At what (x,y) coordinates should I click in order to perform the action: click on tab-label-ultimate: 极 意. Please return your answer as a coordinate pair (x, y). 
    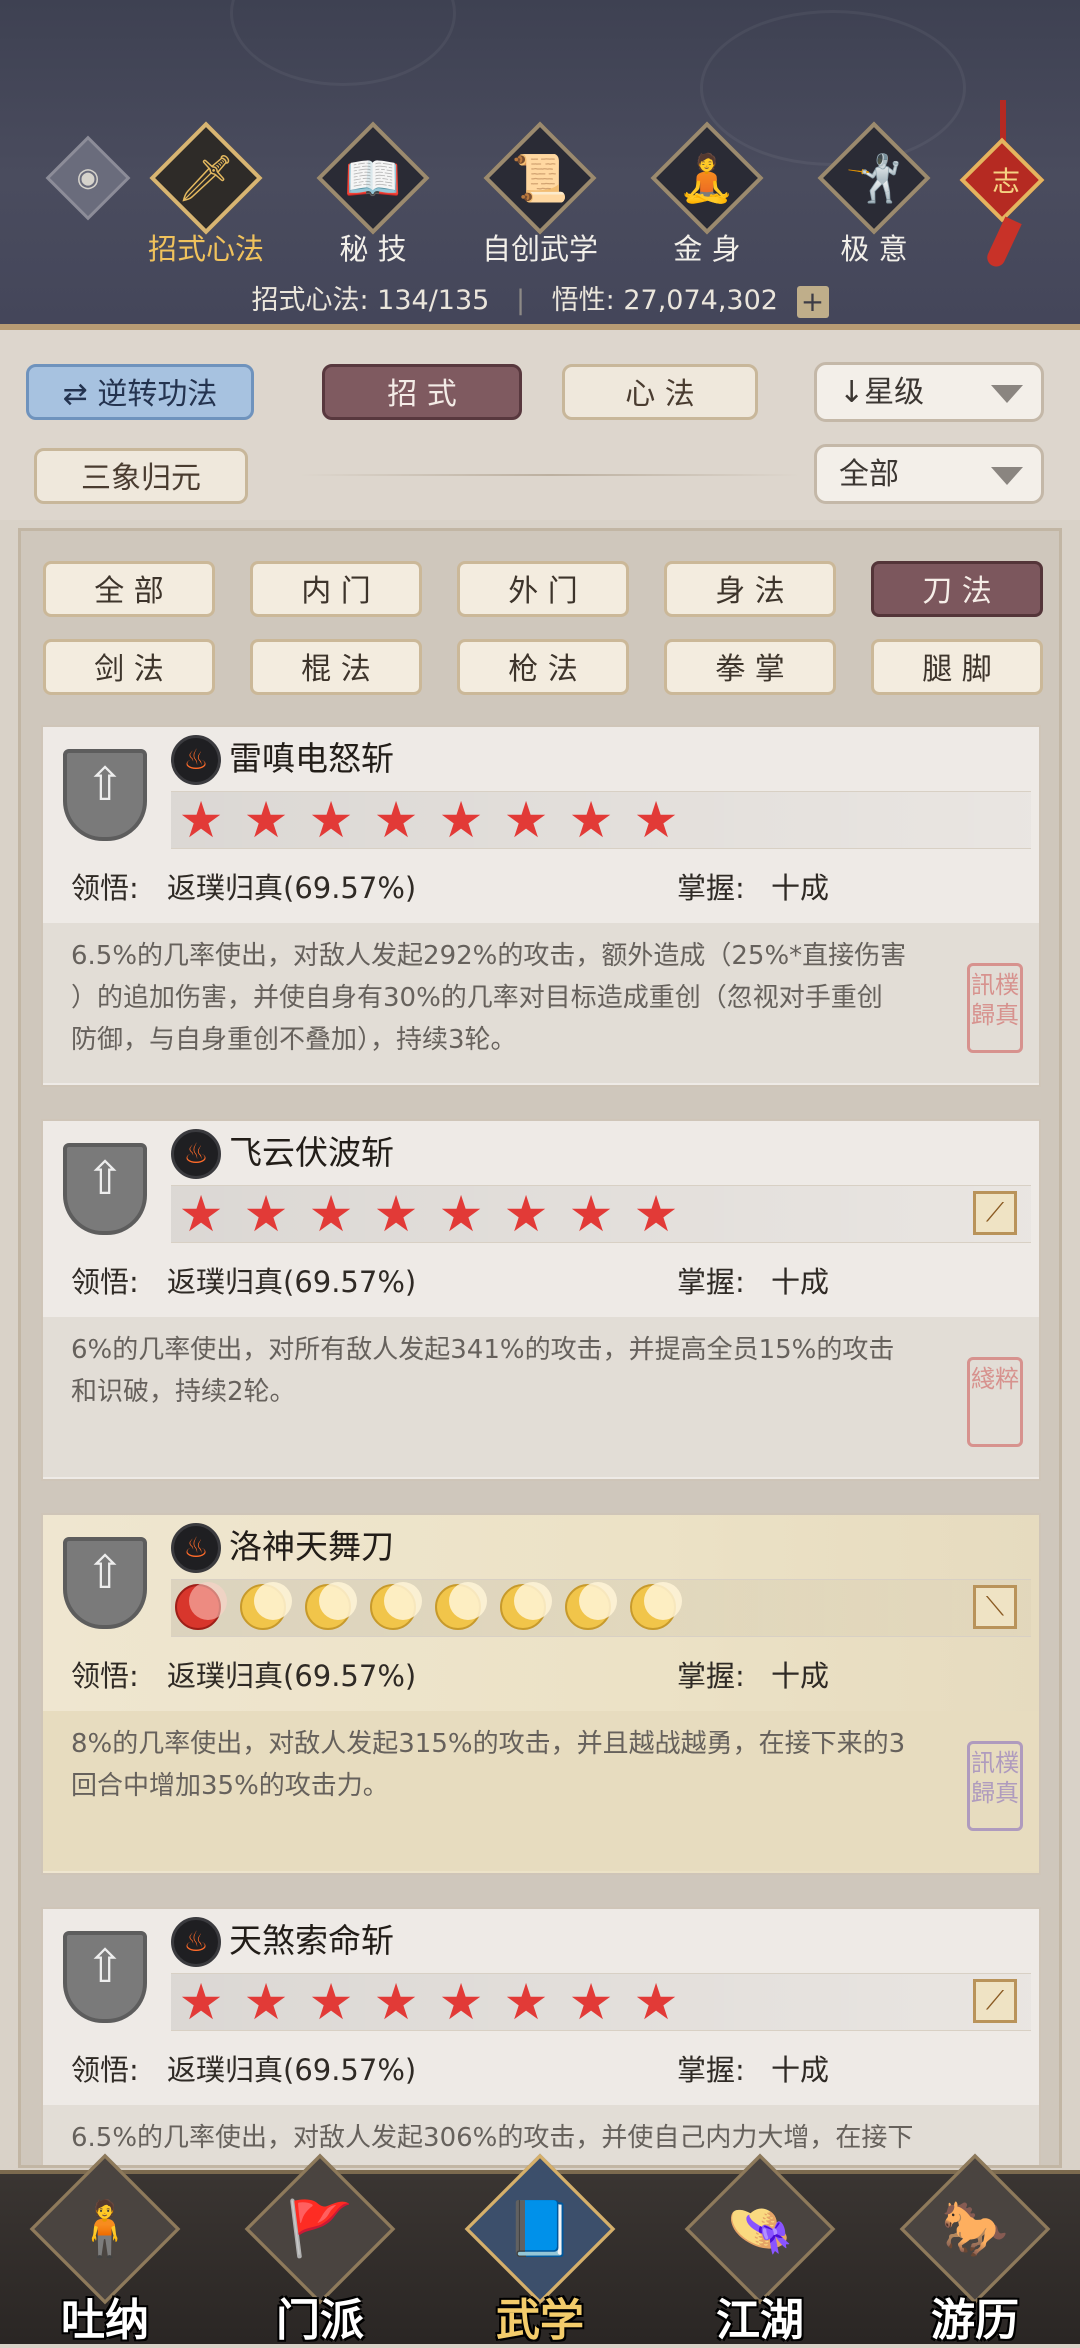
    Looking at the image, I should click on (874, 247).